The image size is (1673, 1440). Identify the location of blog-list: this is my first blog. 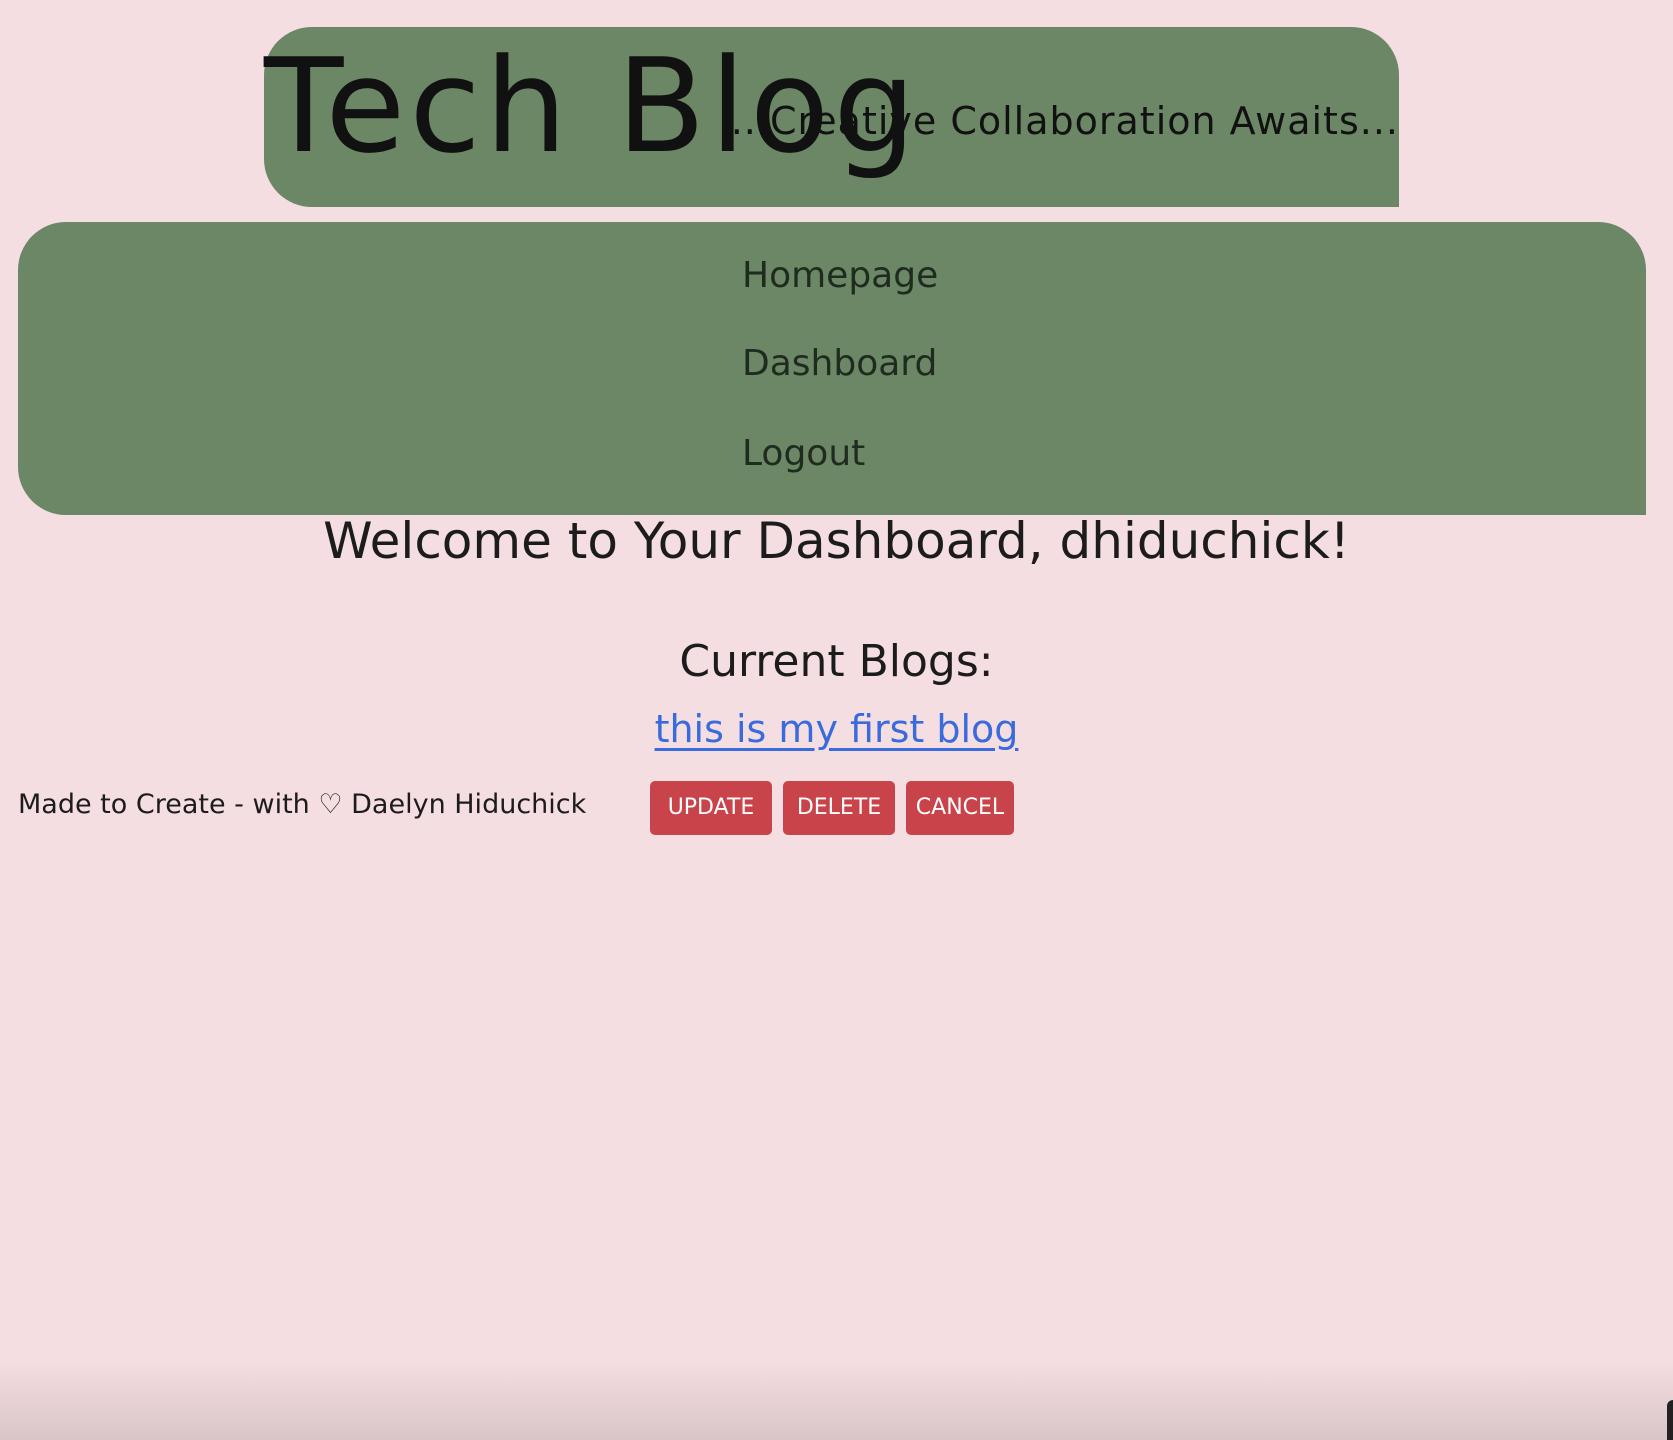
(836, 729).